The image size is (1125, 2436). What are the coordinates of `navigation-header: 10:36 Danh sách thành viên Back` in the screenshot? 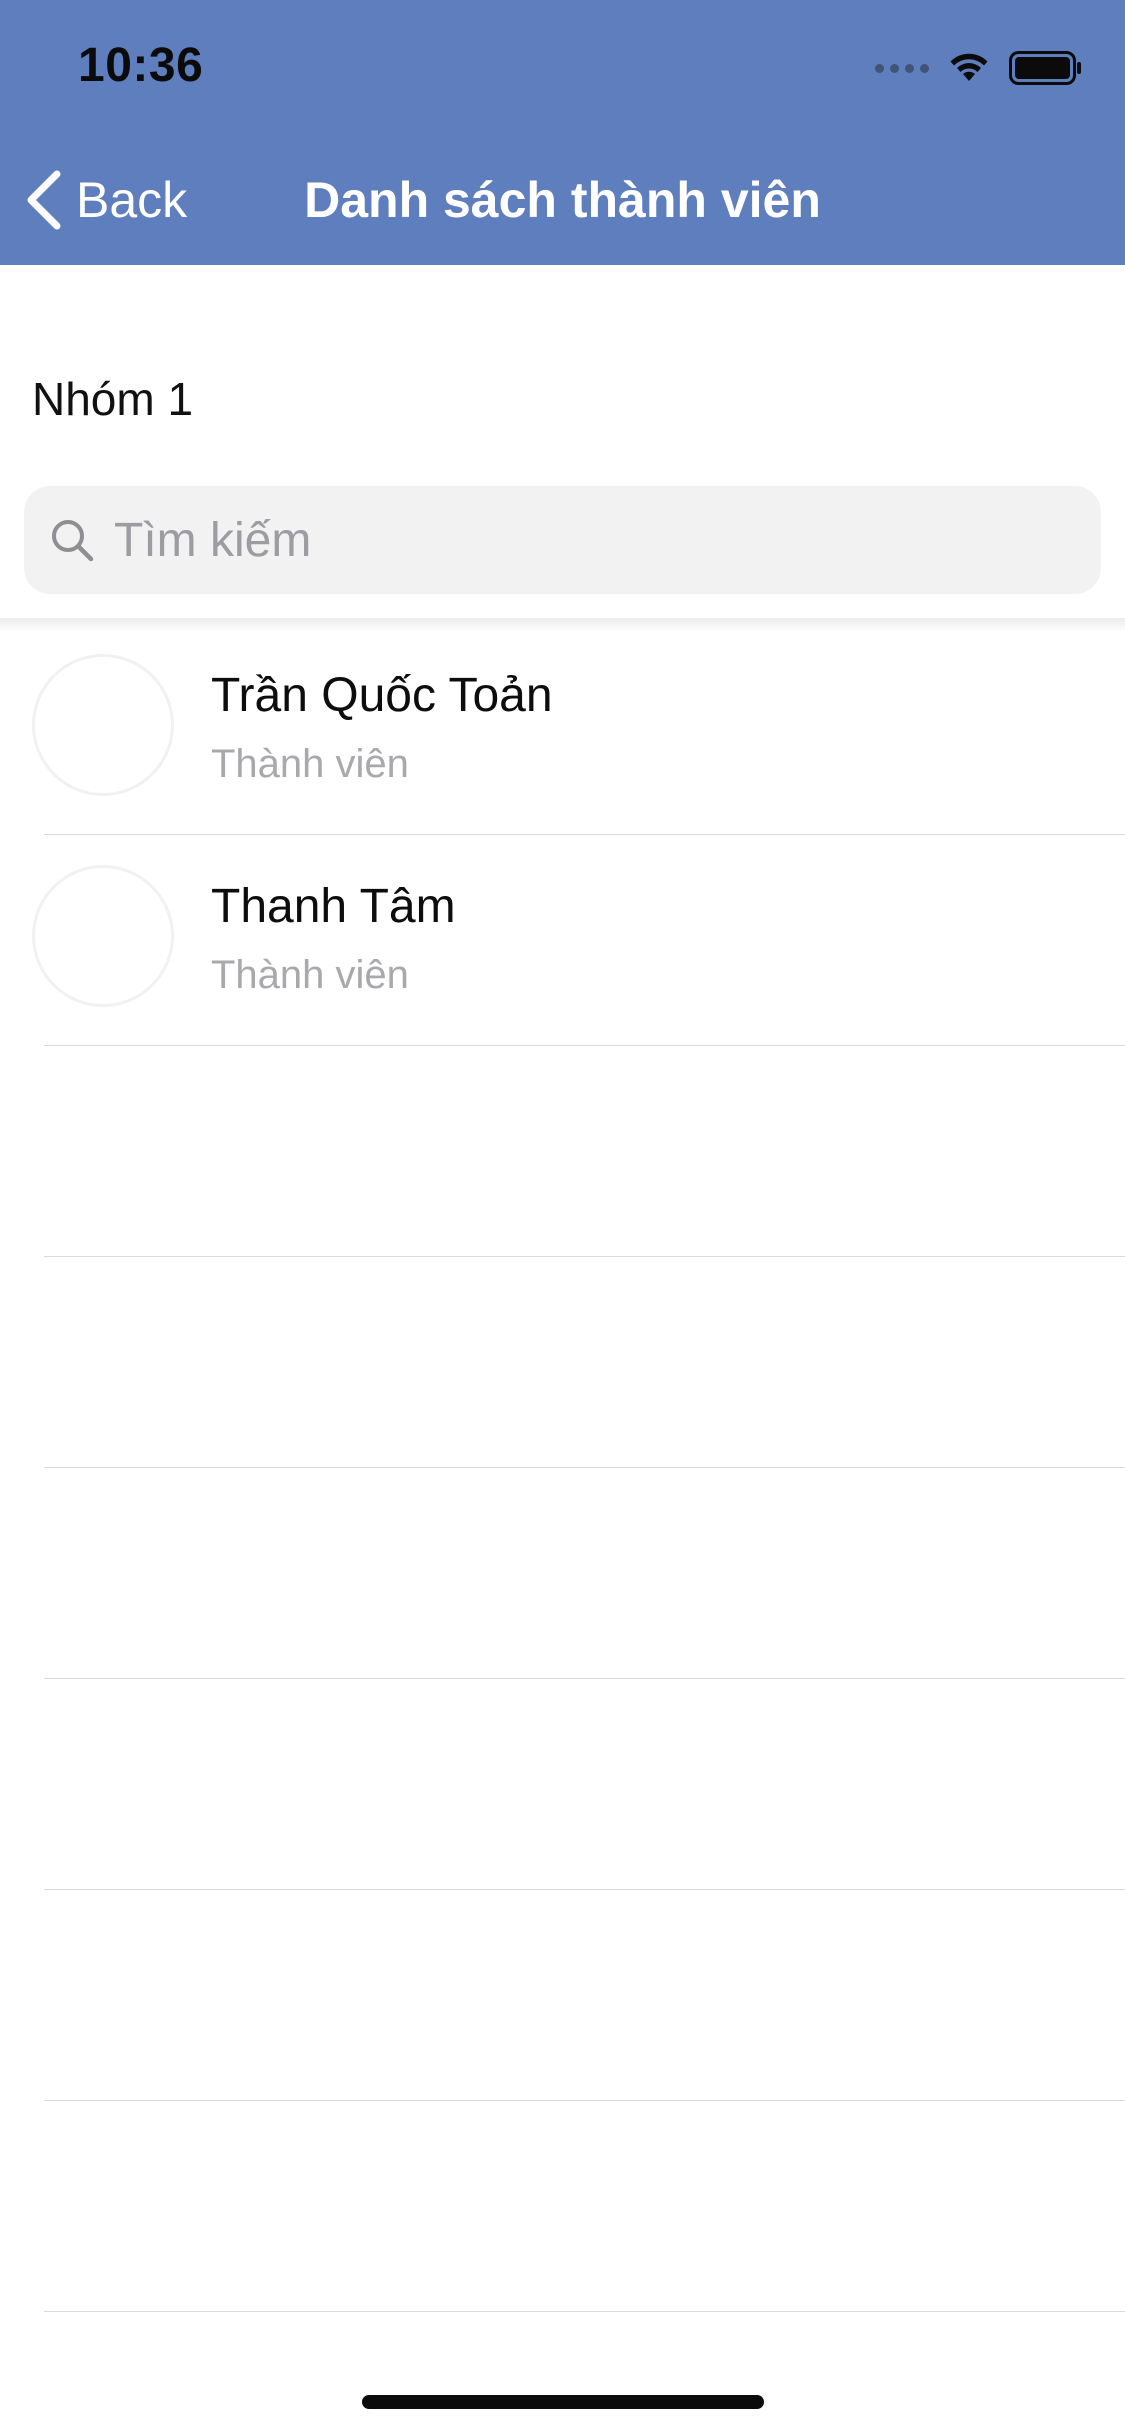 It's located at (562, 132).